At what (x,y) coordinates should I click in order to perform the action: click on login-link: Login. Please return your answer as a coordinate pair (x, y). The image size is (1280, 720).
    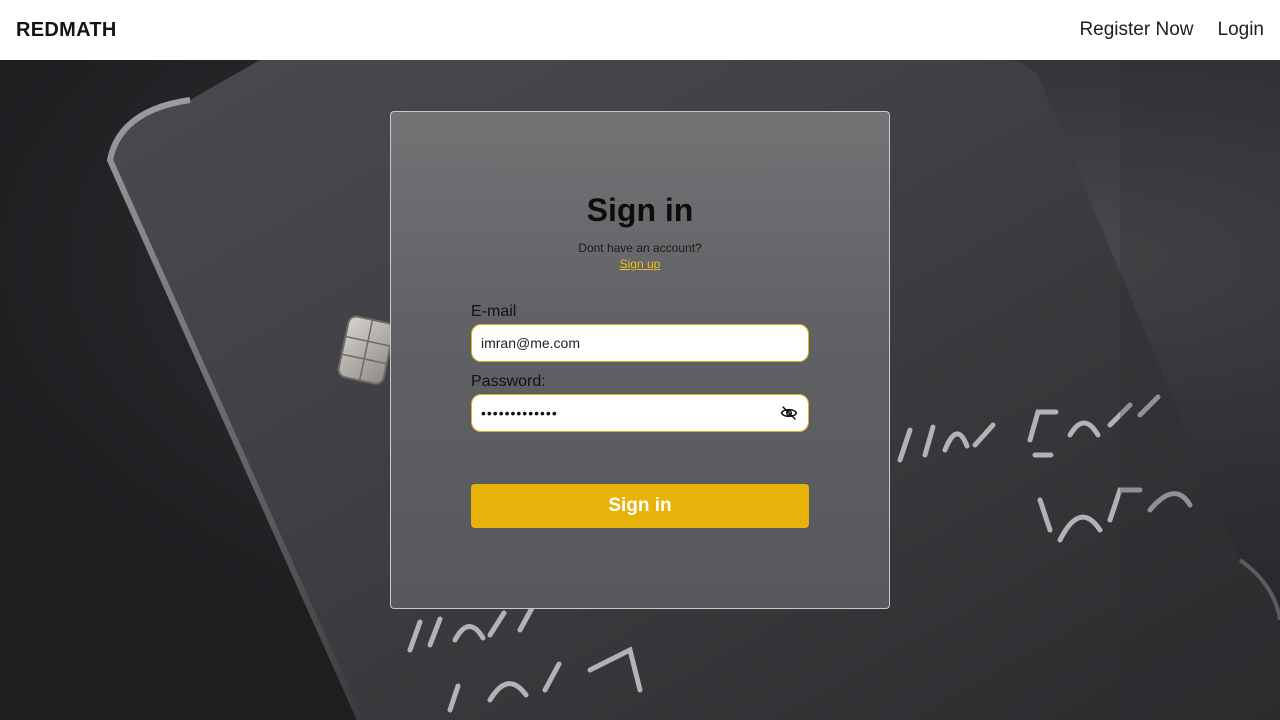
    Looking at the image, I should click on (1241, 30).